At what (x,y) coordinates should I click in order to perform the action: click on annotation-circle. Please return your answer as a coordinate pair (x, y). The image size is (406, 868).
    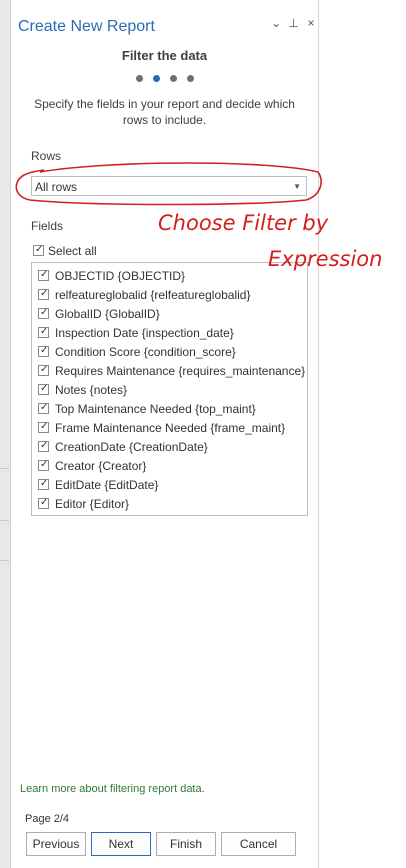
    Looking at the image, I should click on (168, 184).